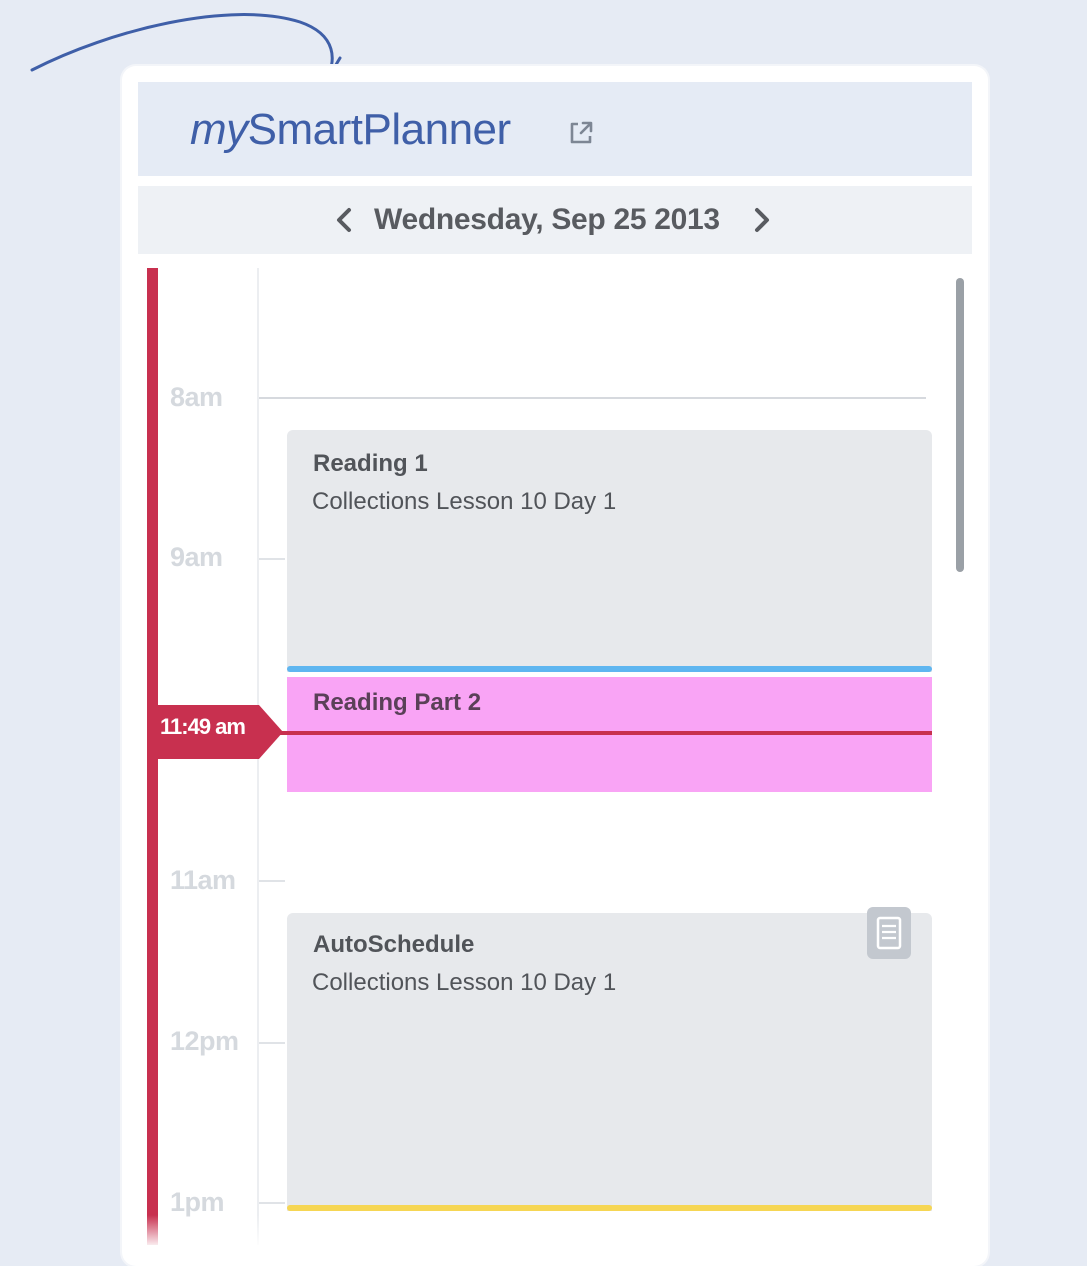  What do you see at coordinates (555, 129) in the screenshot?
I see `brand-header: mySmartPlanner` at bounding box center [555, 129].